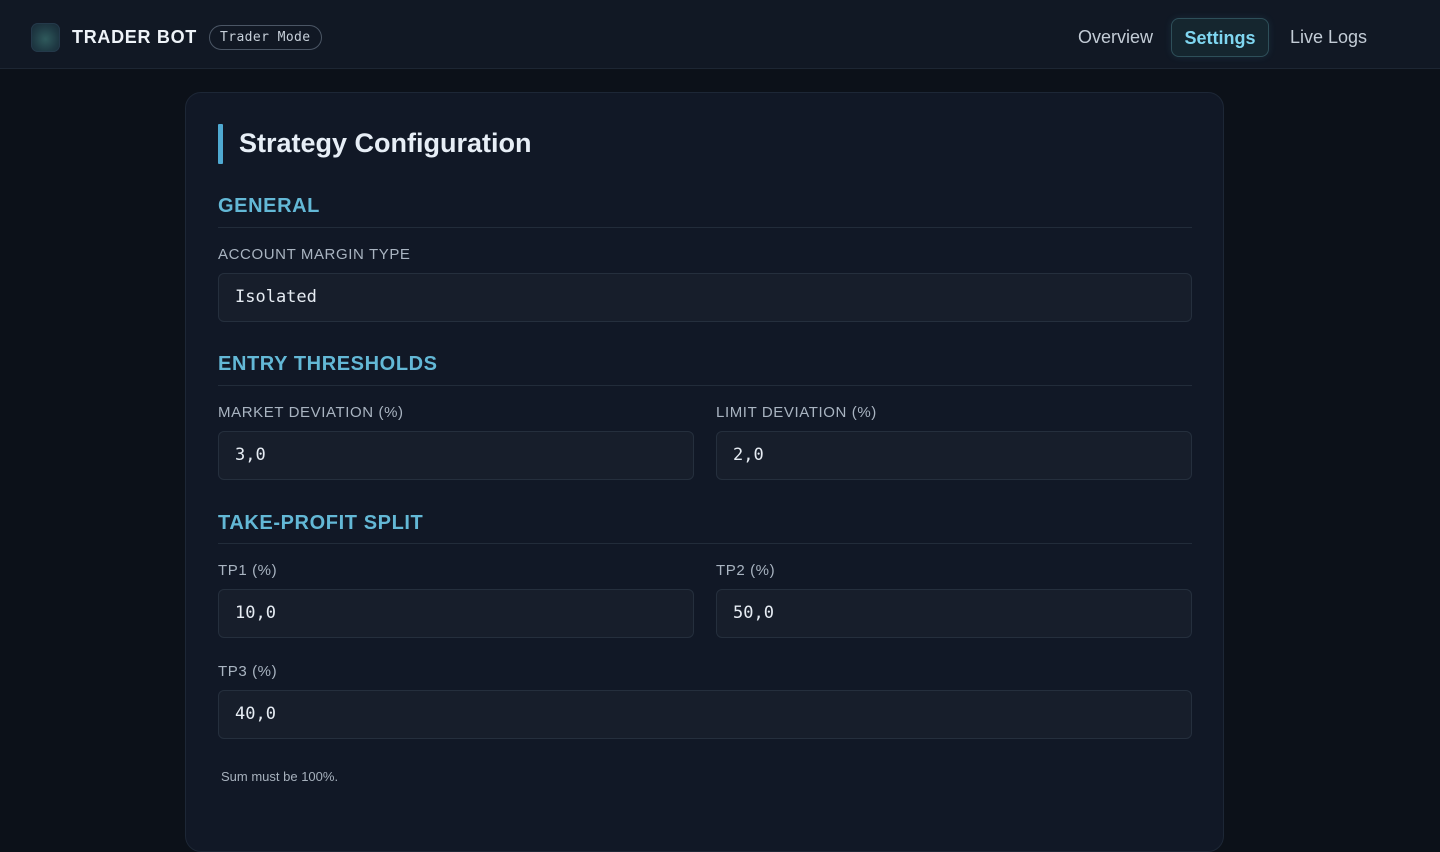 Image resolution: width=1440 pixels, height=852 pixels. I want to click on limit-deviation-field: 2,0, so click(954, 455).